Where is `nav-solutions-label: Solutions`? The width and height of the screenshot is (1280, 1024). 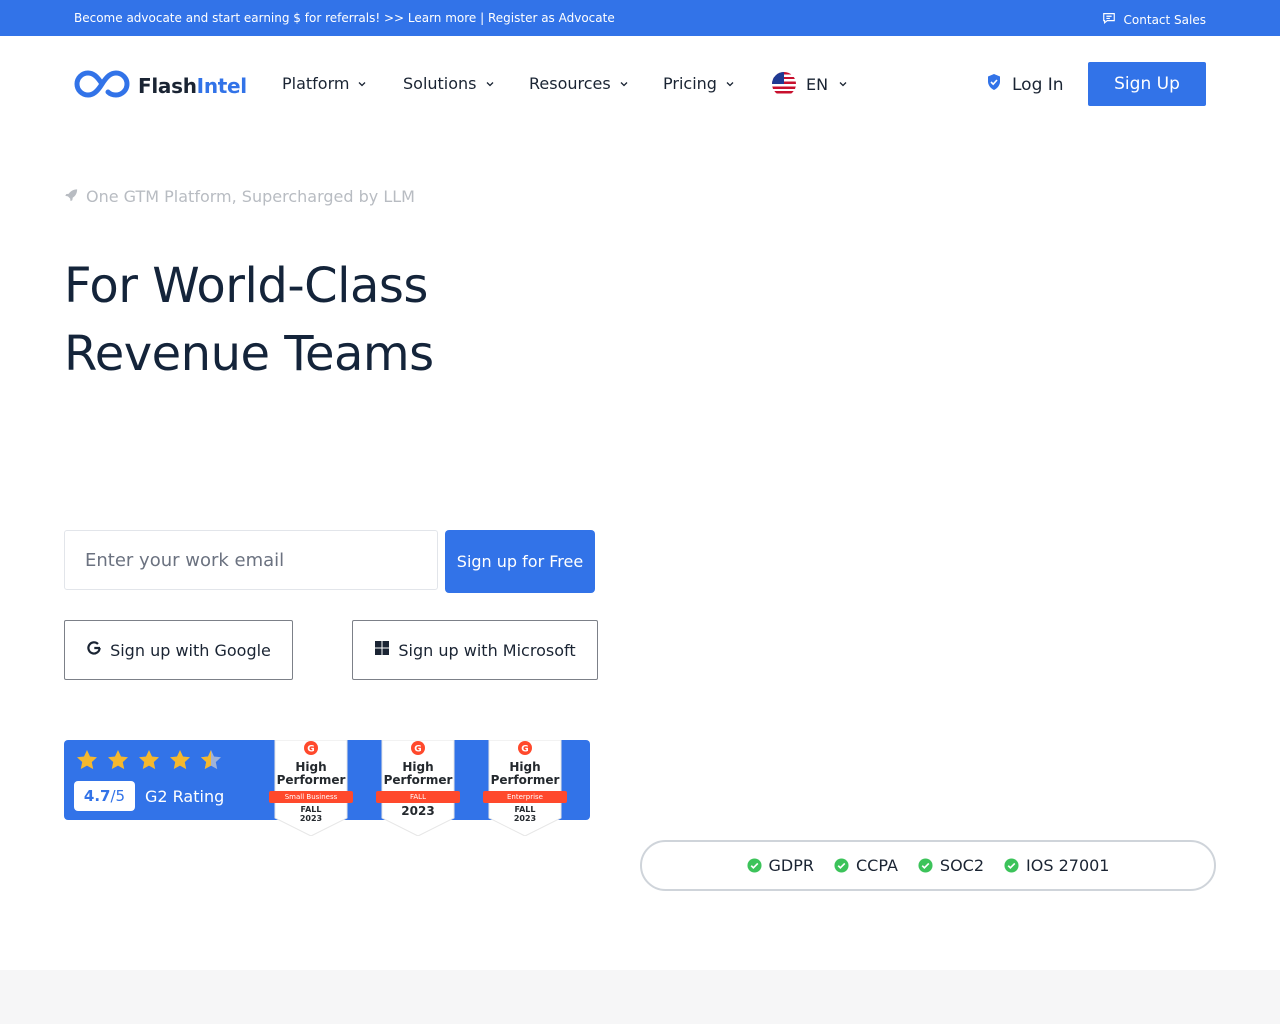 nav-solutions-label: Solutions is located at coordinates (440, 83).